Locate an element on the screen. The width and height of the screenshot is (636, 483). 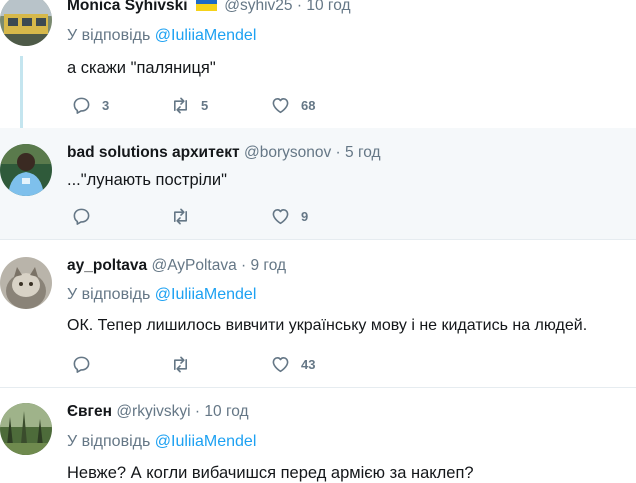
tweet-text: ..."лунають постріли" is located at coordinates (147, 180).